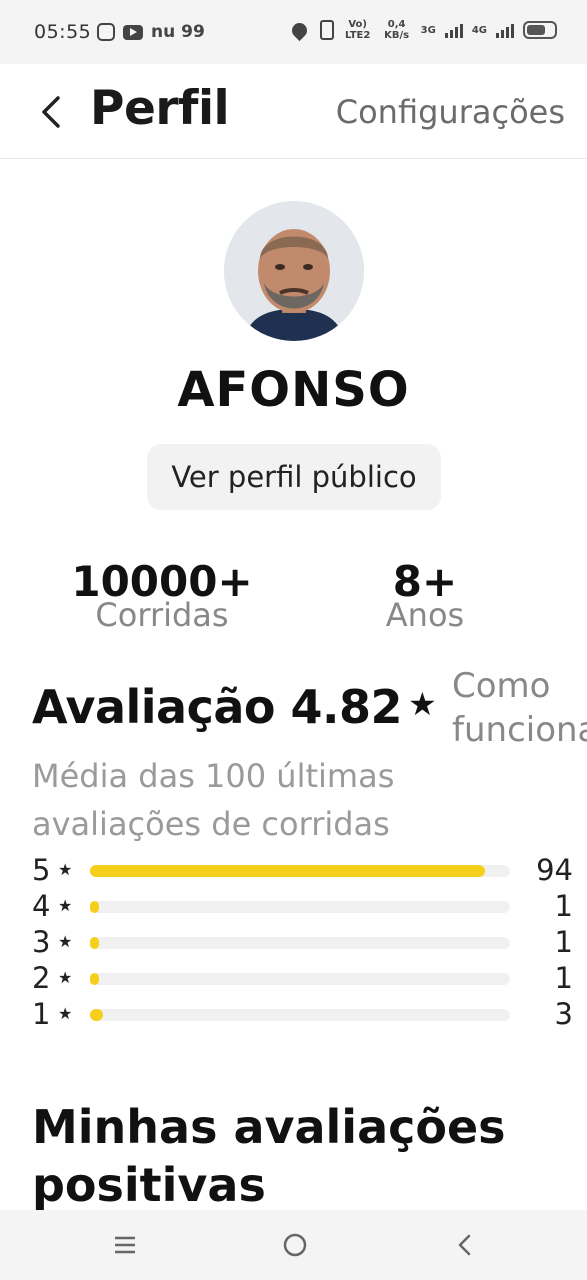 The width and height of the screenshot is (587, 1280). I want to click on settings-link: Configurações, so click(450, 112).